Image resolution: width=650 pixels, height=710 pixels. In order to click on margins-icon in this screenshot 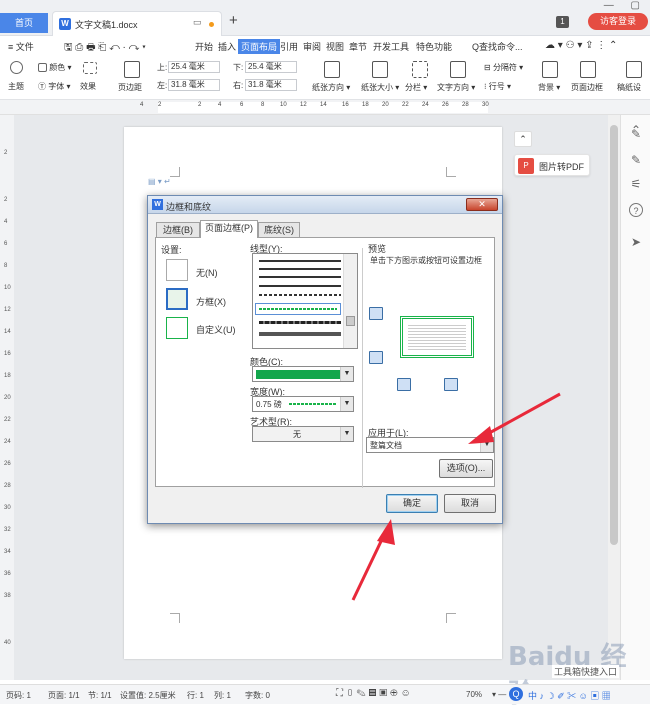, I will do `click(132, 69)`.